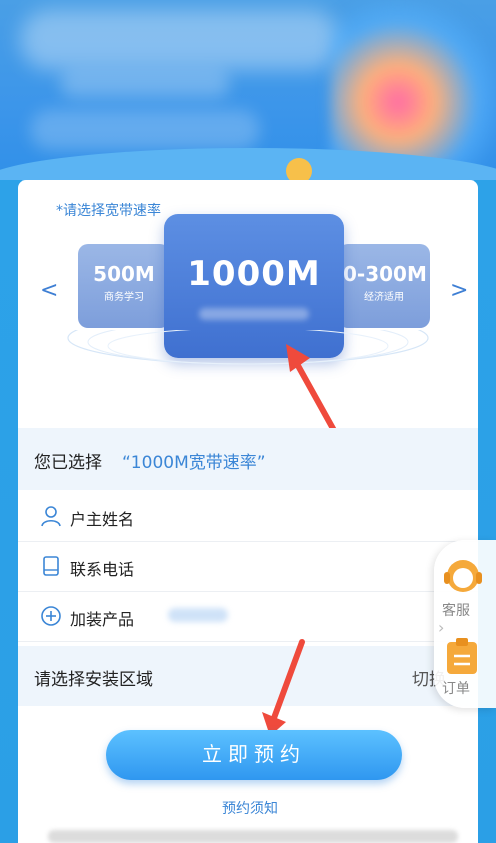 The width and height of the screenshot is (496, 843). I want to click on order-label: 订单, so click(456, 688).